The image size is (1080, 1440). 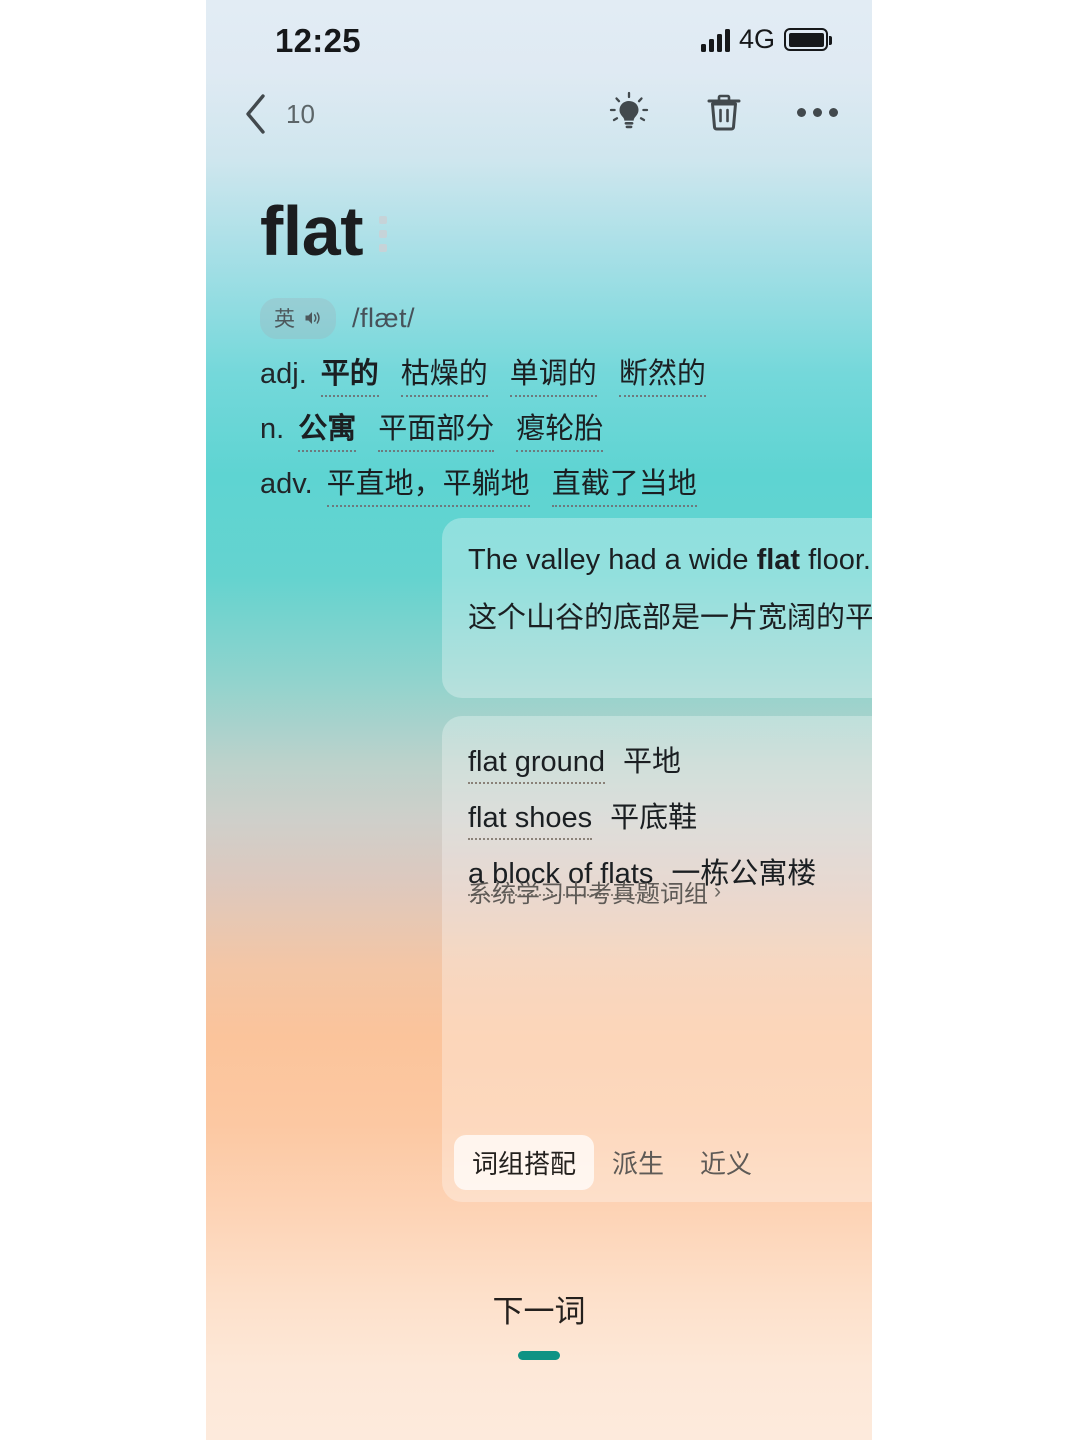 What do you see at coordinates (284, 319) in the screenshot?
I see `pronounce-lang-label: 英` at bounding box center [284, 319].